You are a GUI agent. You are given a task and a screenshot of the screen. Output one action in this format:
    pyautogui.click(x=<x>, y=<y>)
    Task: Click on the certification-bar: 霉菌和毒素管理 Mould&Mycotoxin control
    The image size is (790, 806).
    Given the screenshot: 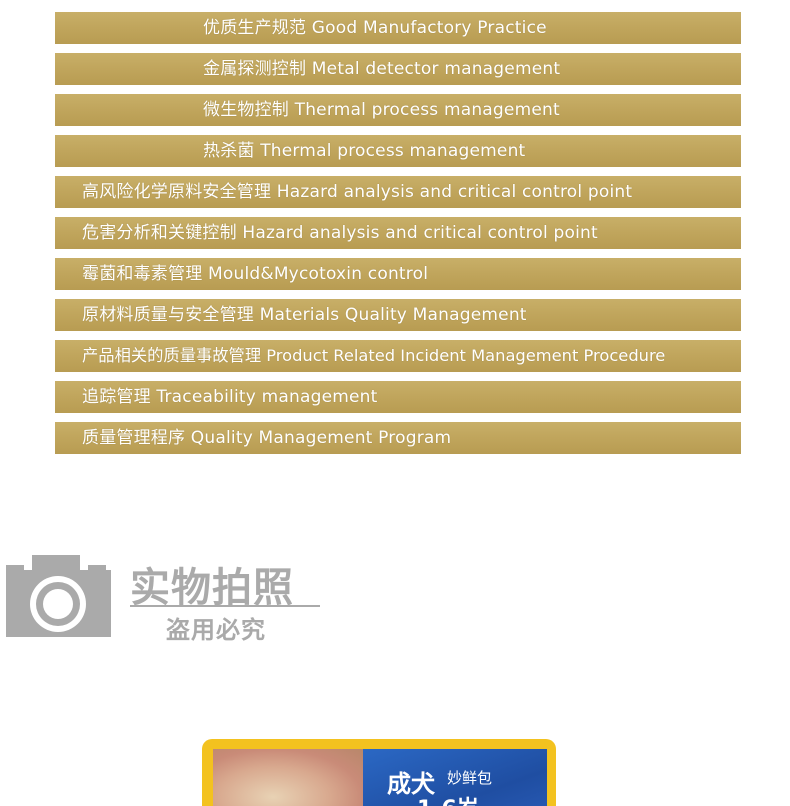 What is the action you would take?
    pyautogui.click(x=398, y=274)
    